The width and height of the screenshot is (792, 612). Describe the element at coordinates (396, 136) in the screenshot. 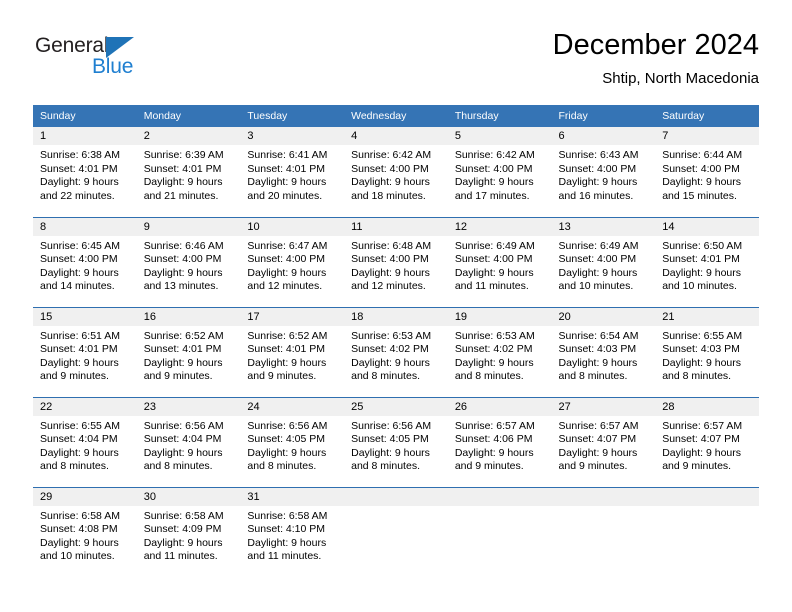

I see `day-number: 4` at that location.